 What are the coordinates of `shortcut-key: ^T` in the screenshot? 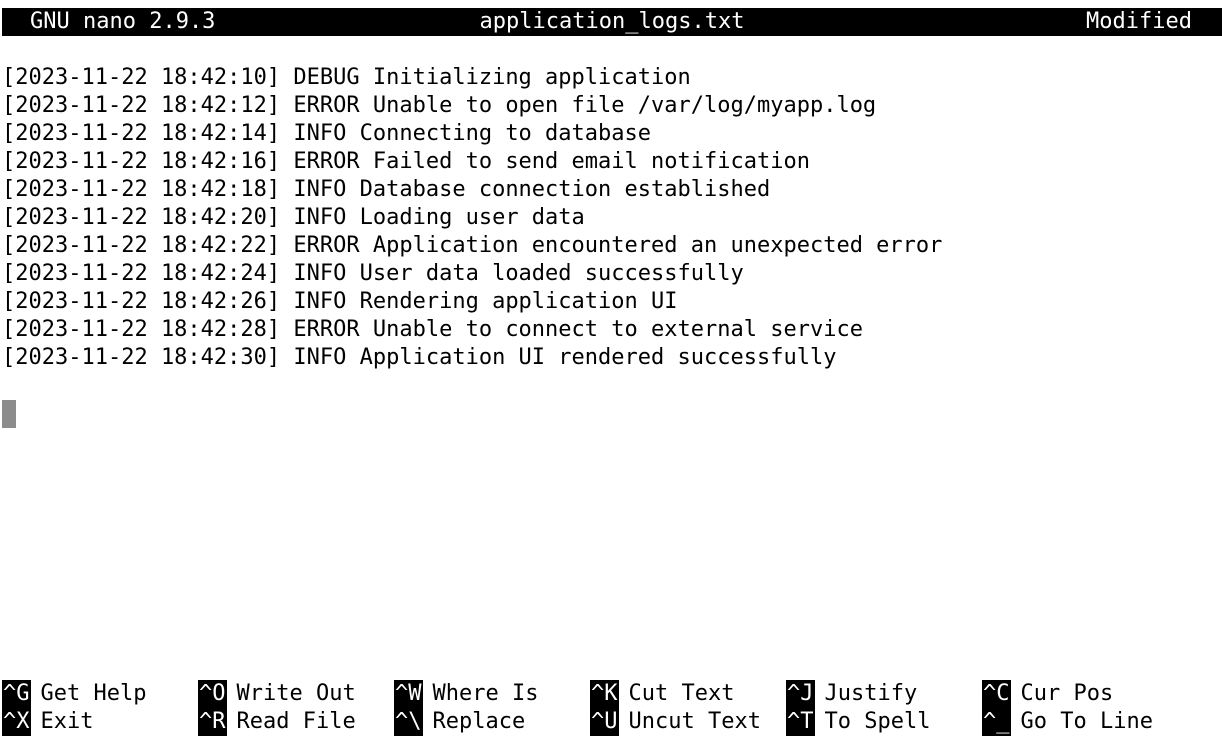 It's located at (800, 722).